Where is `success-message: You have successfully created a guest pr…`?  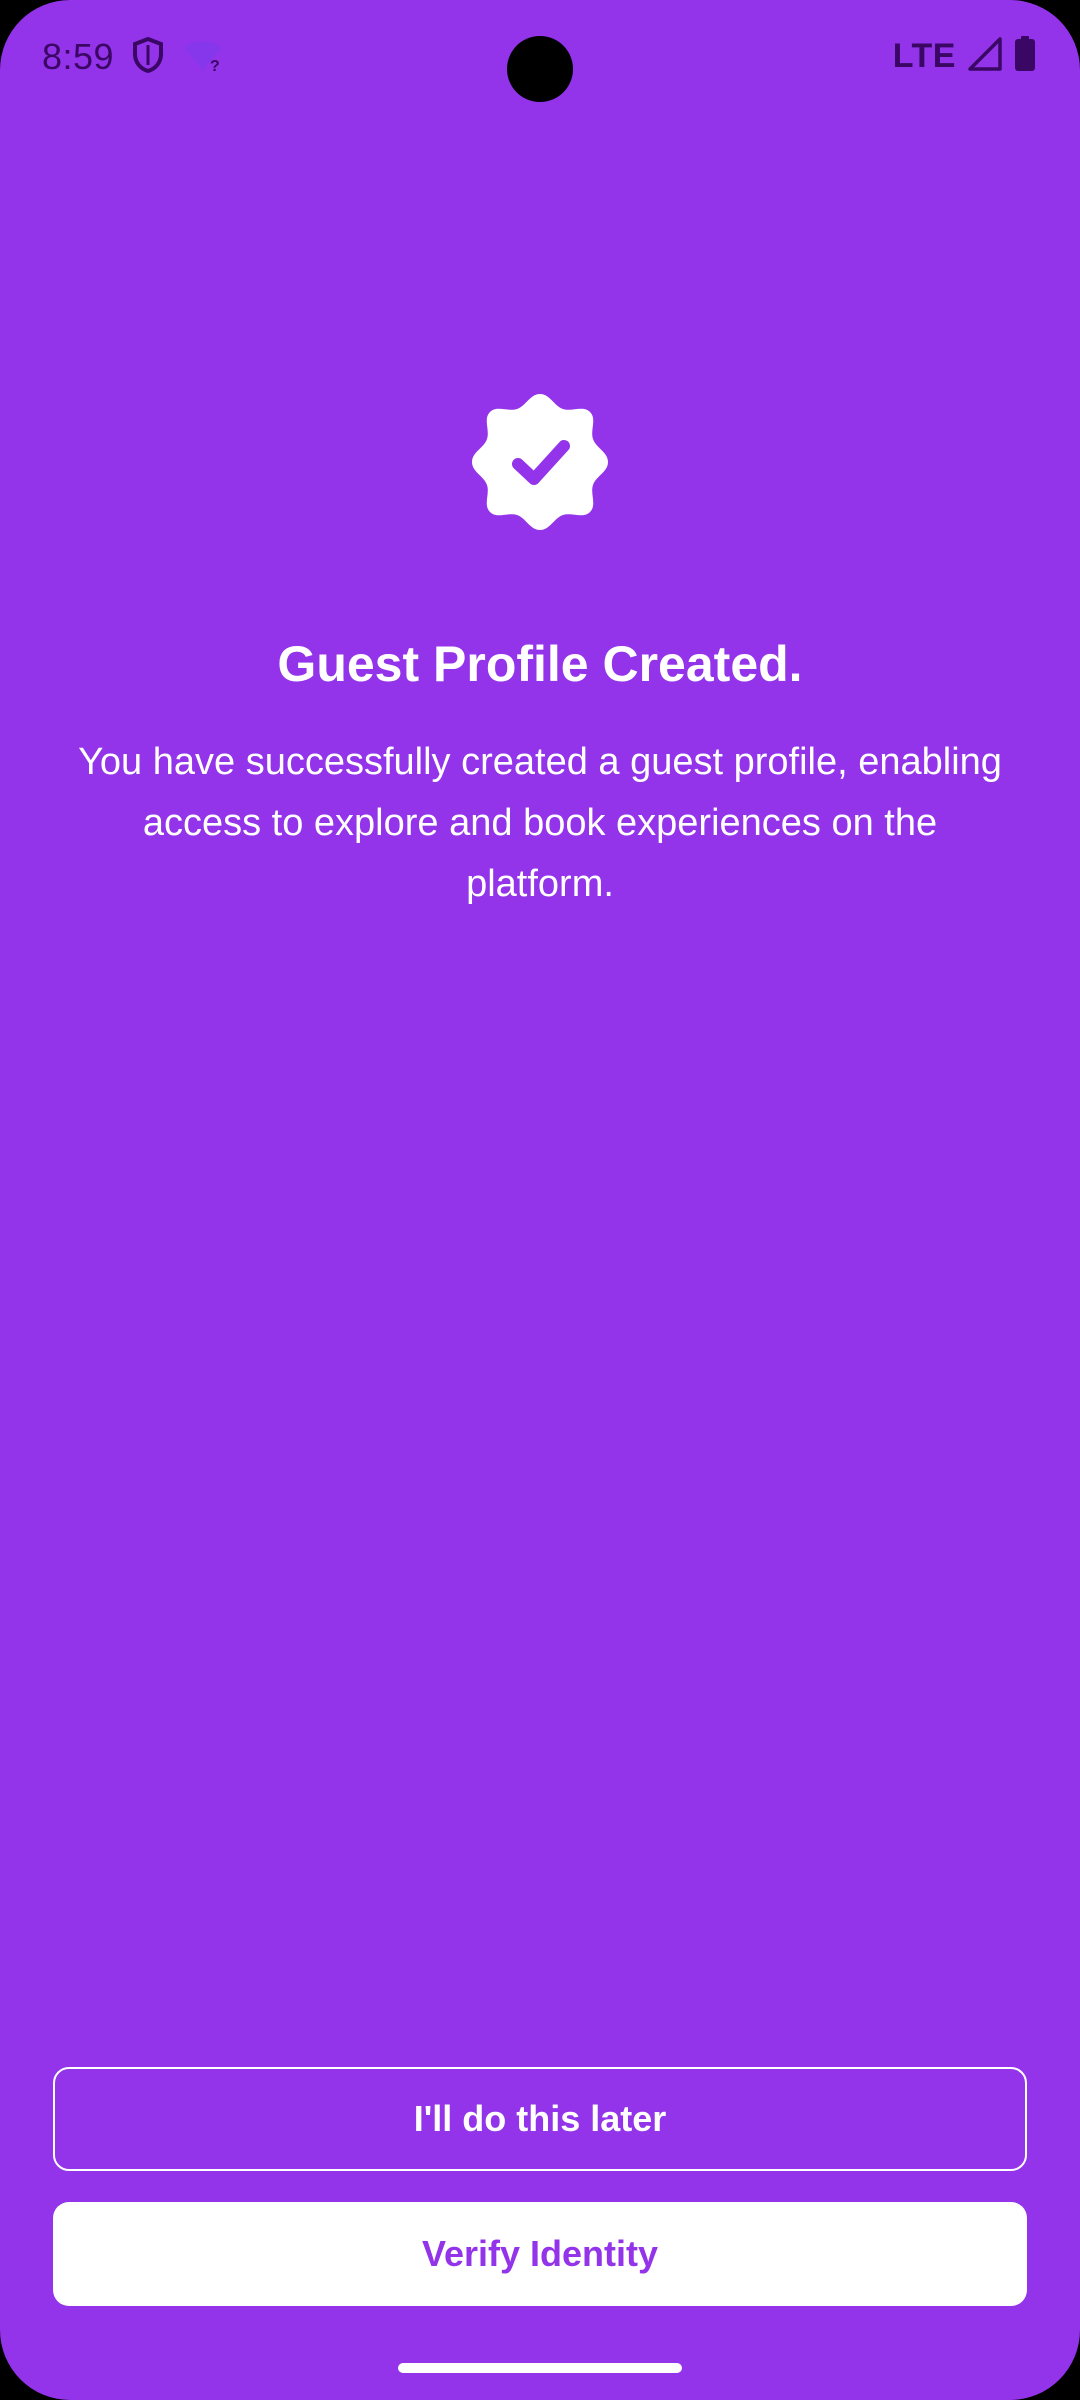
success-message: You have successfully created a guest pr… is located at coordinates (540, 823).